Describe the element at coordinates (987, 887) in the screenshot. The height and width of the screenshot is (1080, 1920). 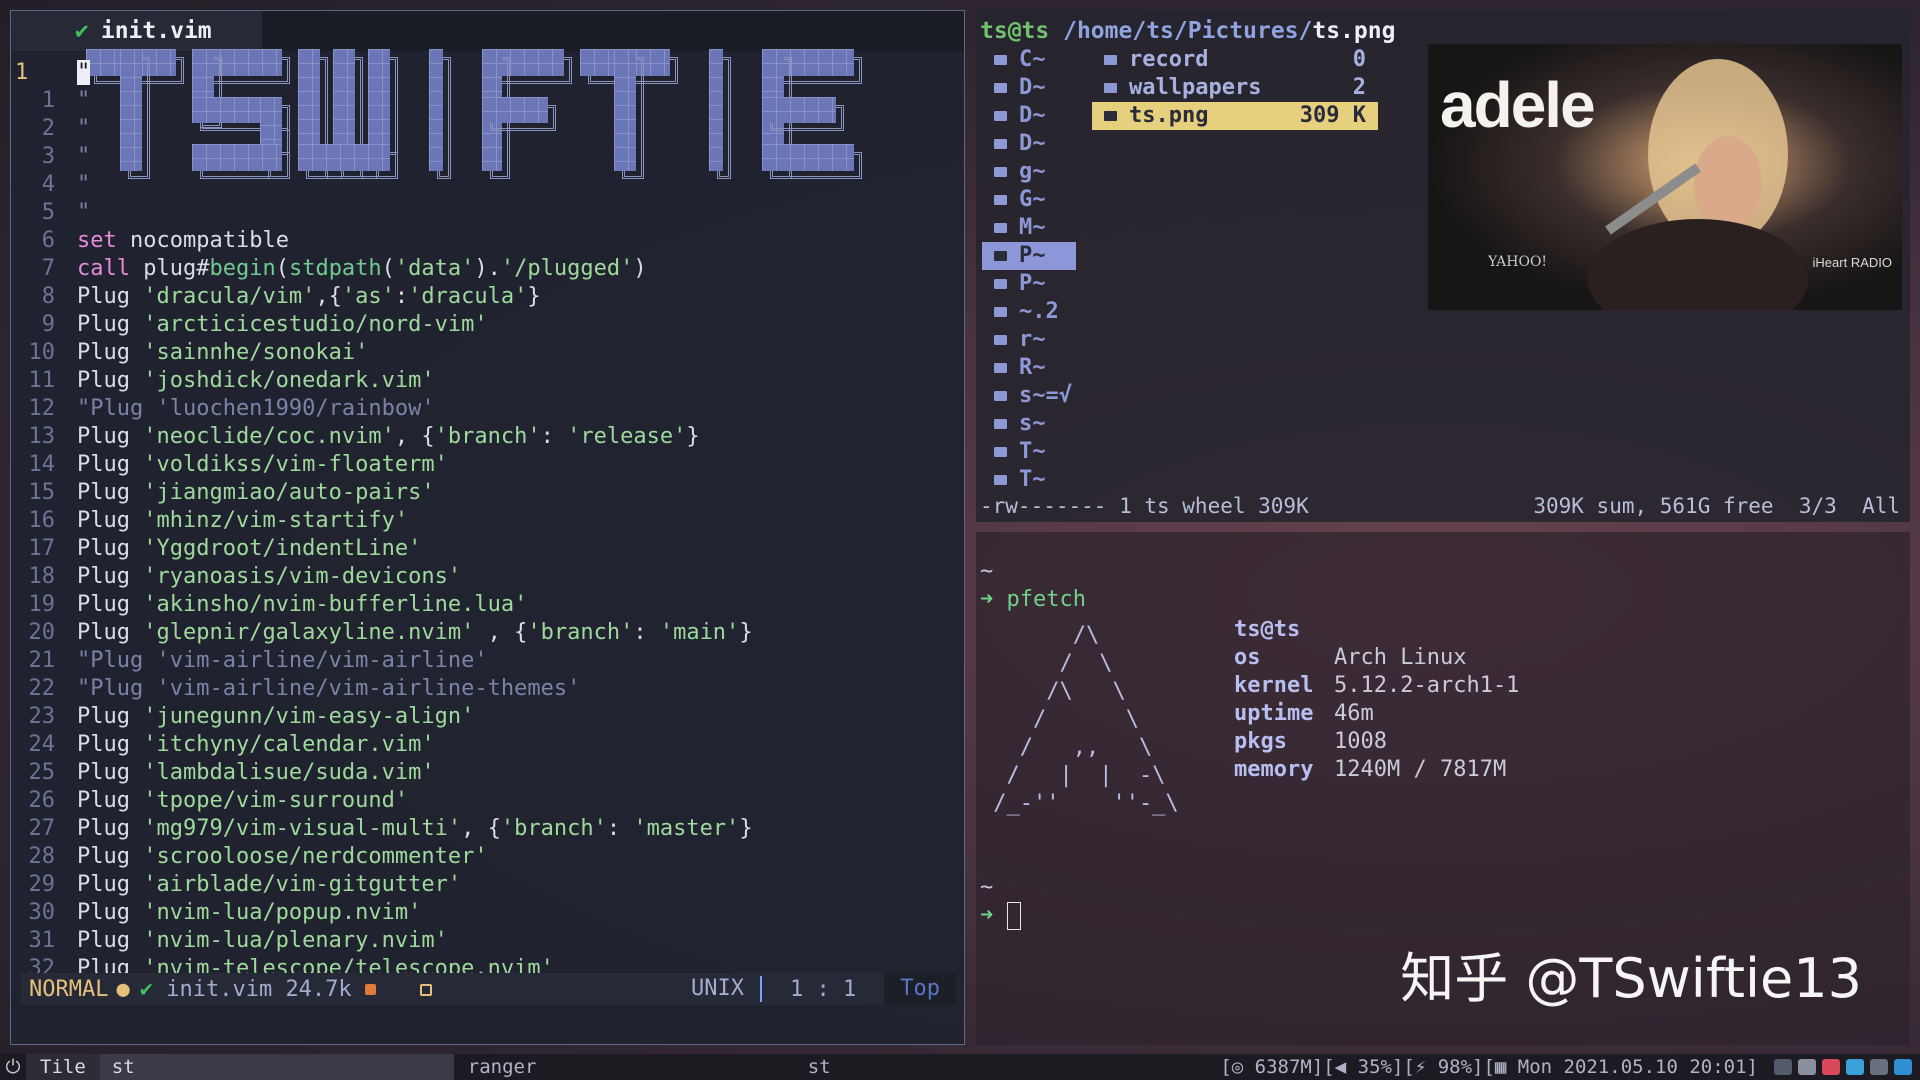
I see `prompt-dir-2: ~` at that location.